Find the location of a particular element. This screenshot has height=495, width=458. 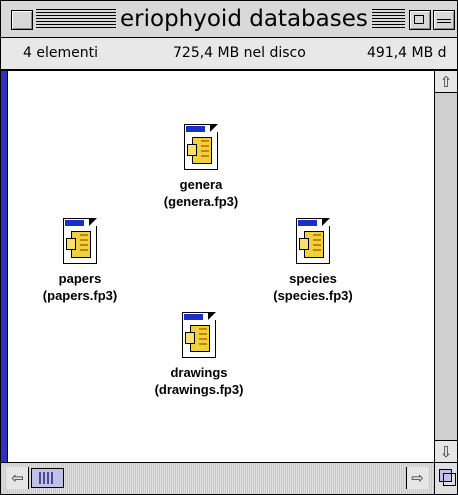

resize-grow-box is located at coordinates (445, 478).